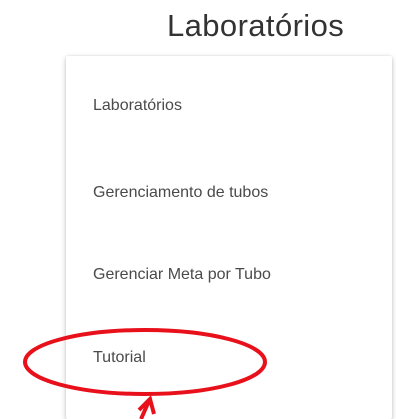 This screenshot has width=396, height=419. What do you see at coordinates (256, 25) in the screenshot?
I see `page-title: Laboratórios` at bounding box center [256, 25].